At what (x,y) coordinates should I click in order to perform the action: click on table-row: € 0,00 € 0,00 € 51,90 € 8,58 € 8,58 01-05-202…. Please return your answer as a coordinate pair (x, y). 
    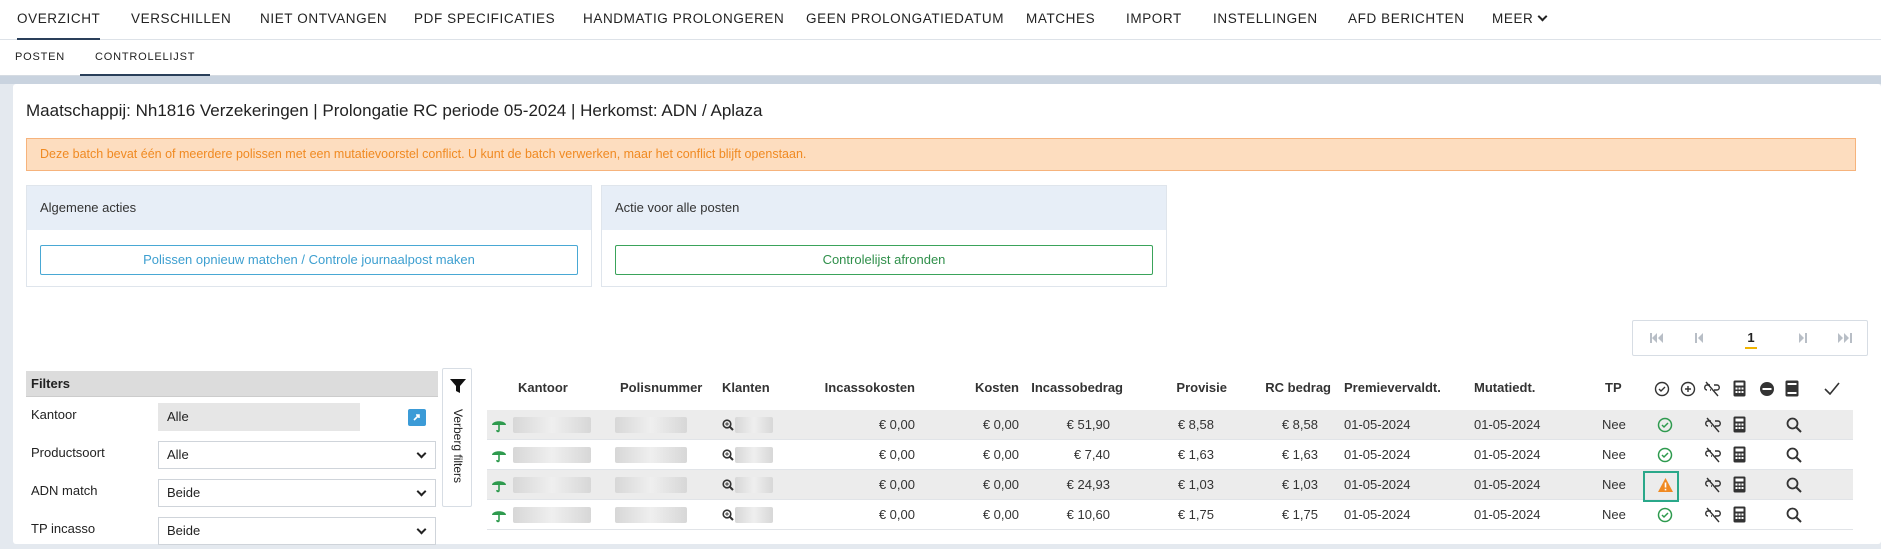
    Looking at the image, I should click on (1170, 425).